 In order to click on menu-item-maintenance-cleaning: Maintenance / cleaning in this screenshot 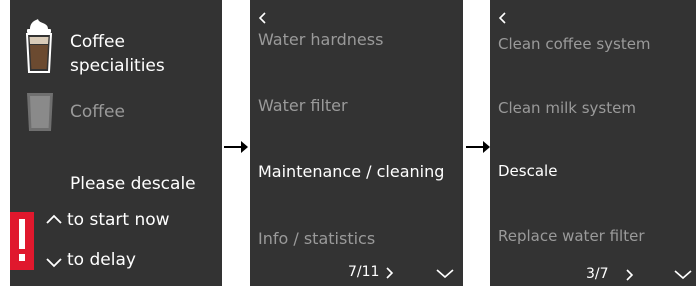, I will do `click(351, 171)`.